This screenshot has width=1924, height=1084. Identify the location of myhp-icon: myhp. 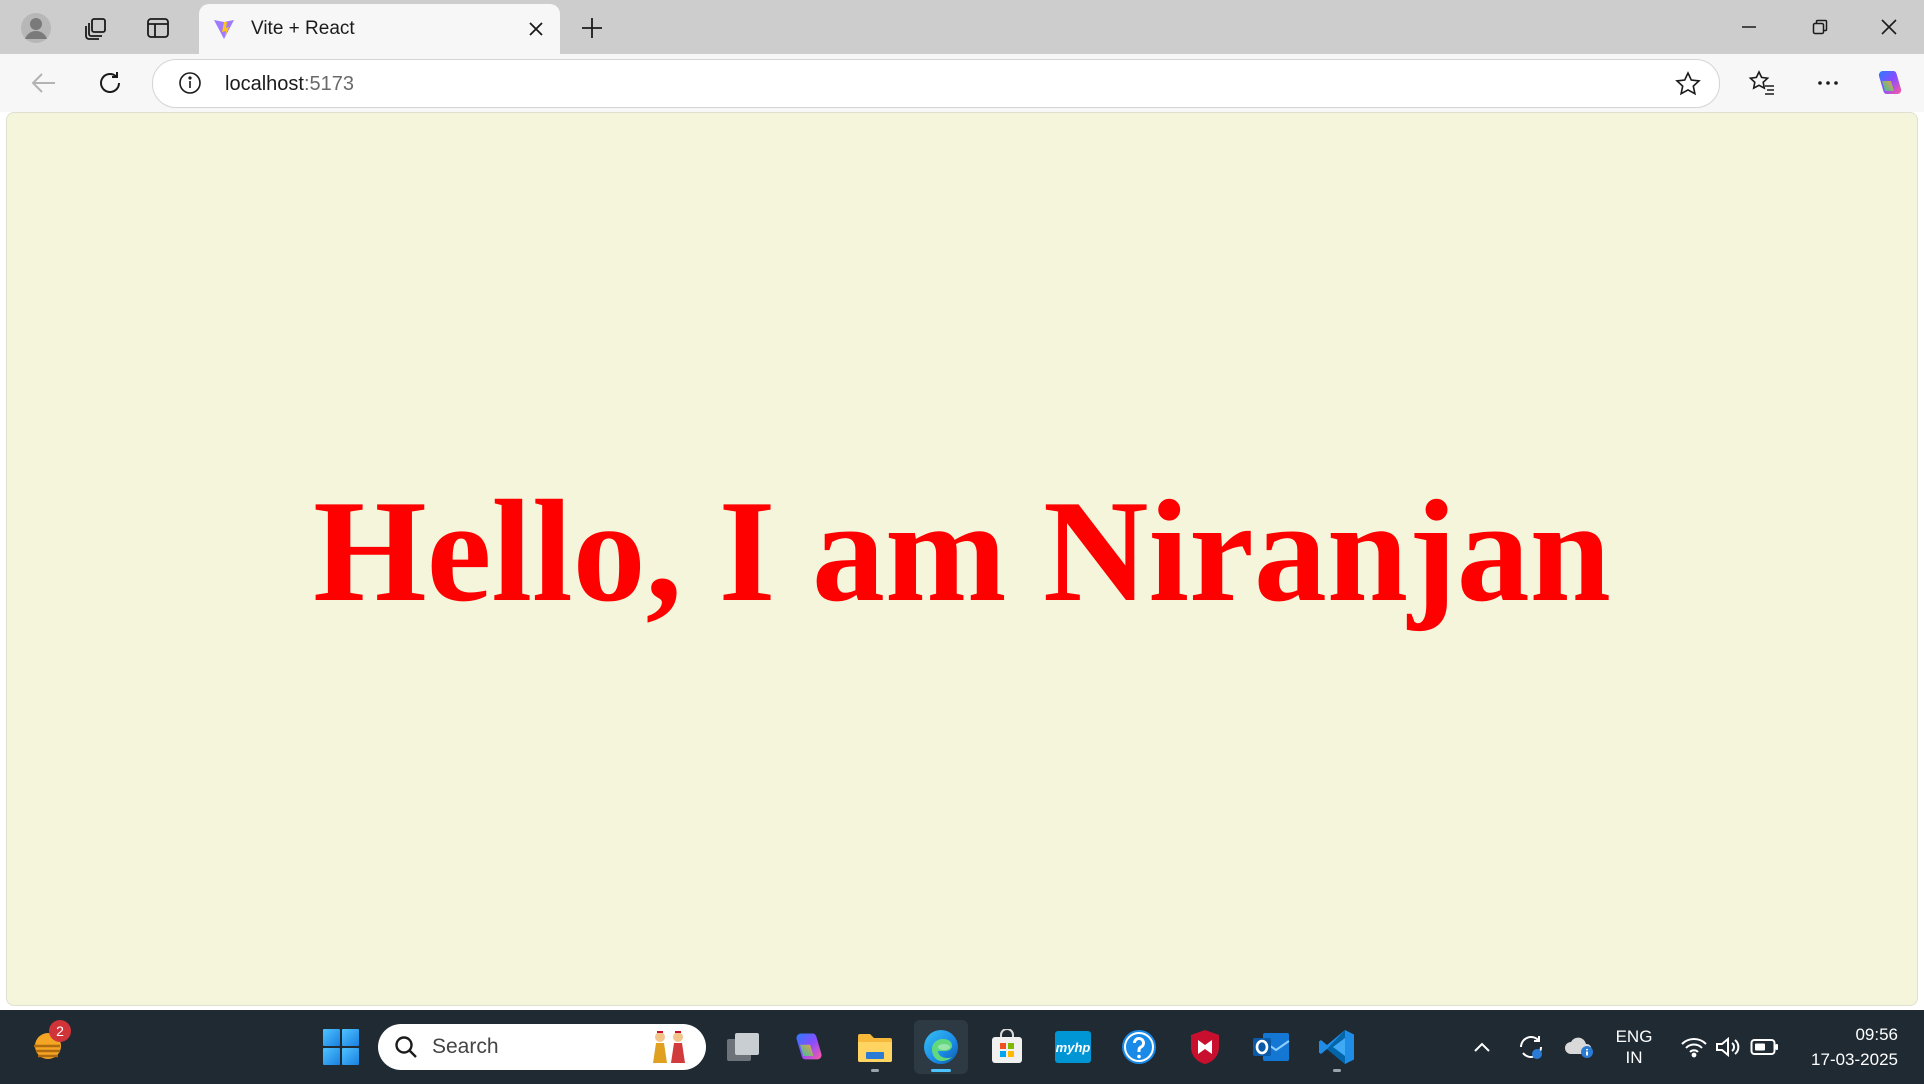
(1073, 1047).